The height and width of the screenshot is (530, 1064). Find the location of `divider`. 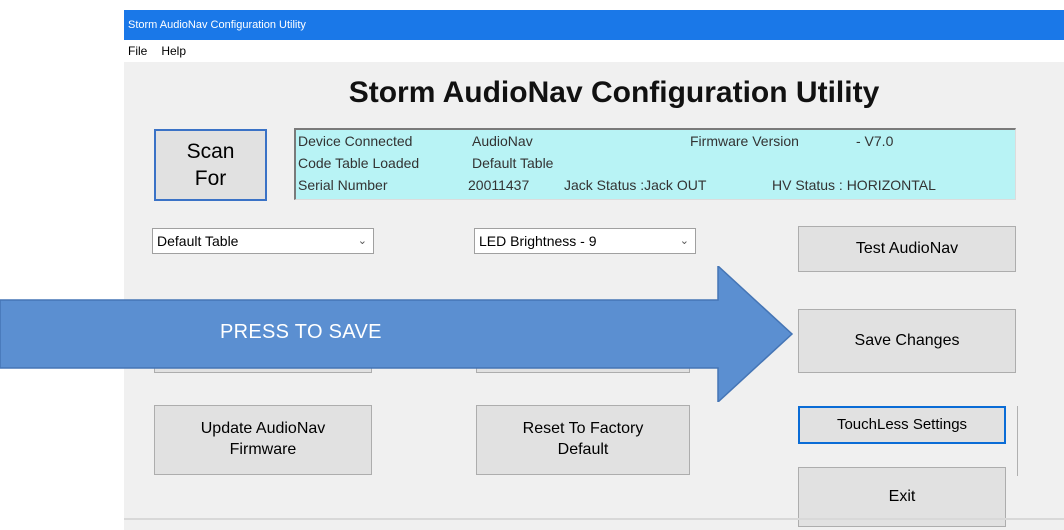

divider is located at coordinates (1017, 441).